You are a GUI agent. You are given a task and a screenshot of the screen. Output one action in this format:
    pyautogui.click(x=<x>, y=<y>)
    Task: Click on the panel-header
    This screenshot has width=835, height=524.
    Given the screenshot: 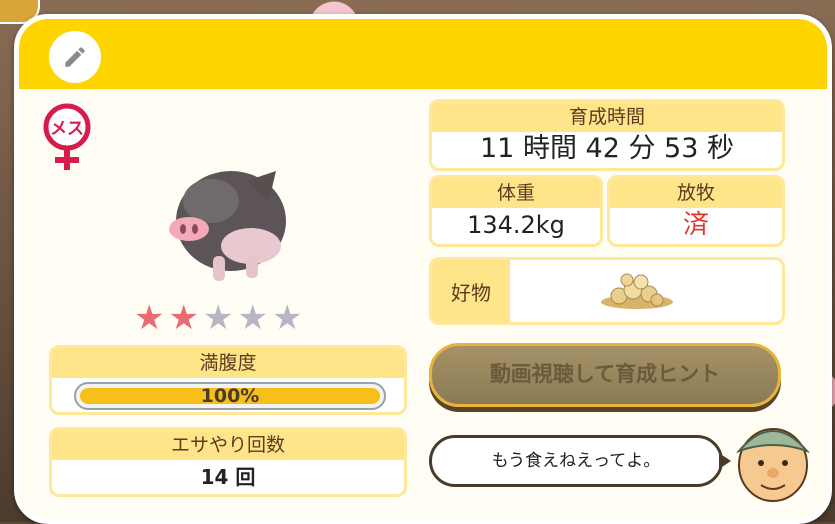 What is the action you would take?
    pyautogui.click(x=423, y=54)
    